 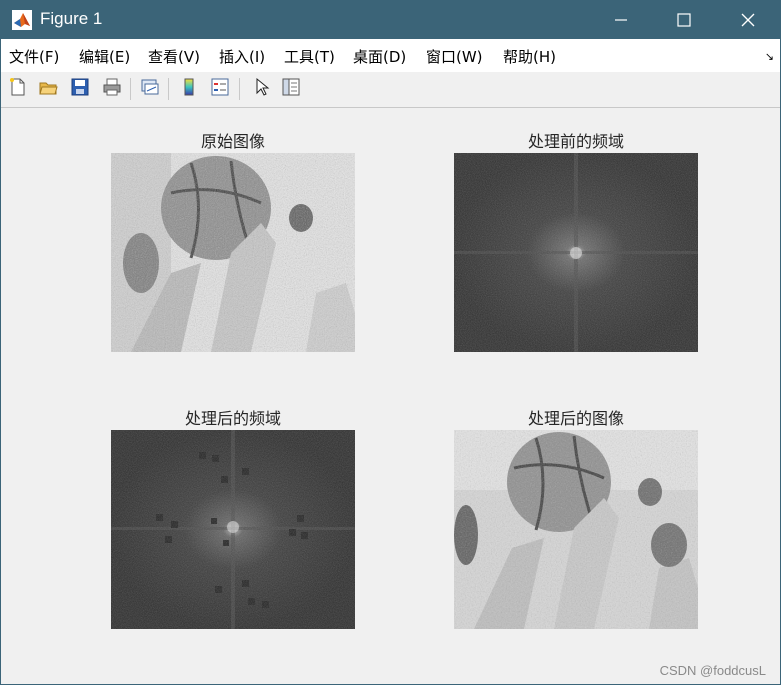 I want to click on maximize-icon, so click(x=684, y=20).